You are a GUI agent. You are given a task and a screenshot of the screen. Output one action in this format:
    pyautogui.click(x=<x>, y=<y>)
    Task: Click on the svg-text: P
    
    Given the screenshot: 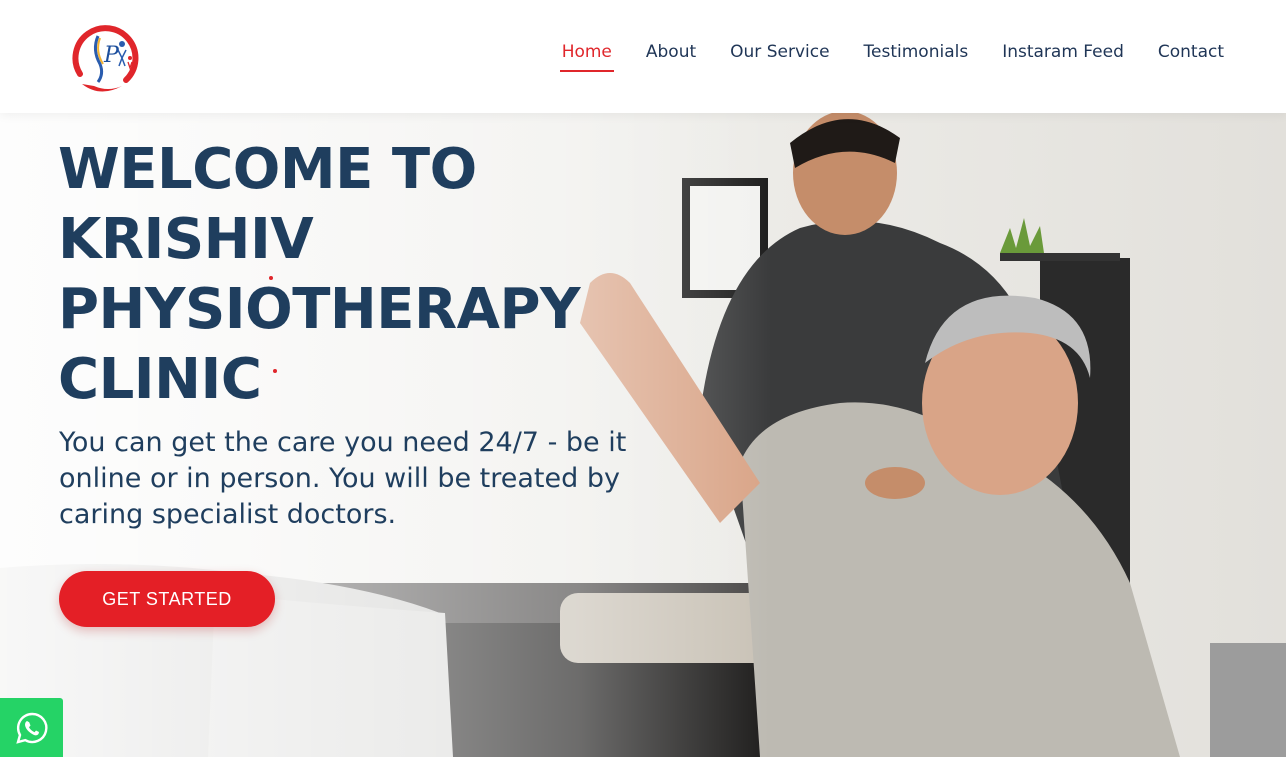 What is the action you would take?
    pyautogui.click(x=111, y=55)
    